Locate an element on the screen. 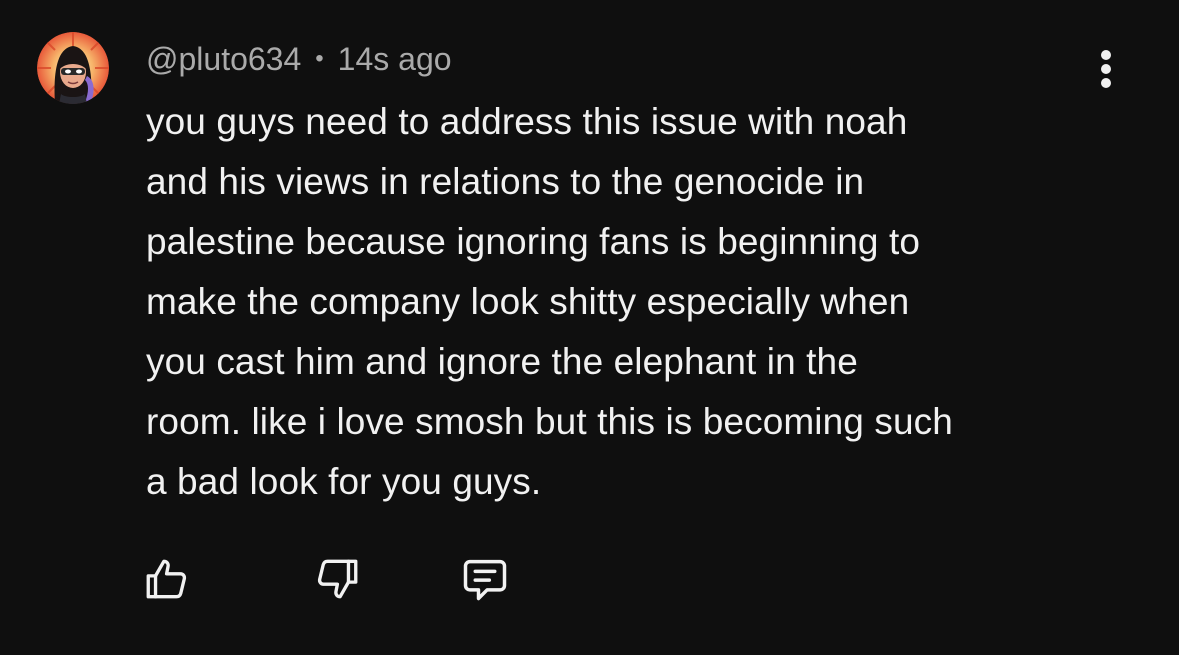 The image size is (1179, 655). thumbs-down-icon is located at coordinates (337, 579).